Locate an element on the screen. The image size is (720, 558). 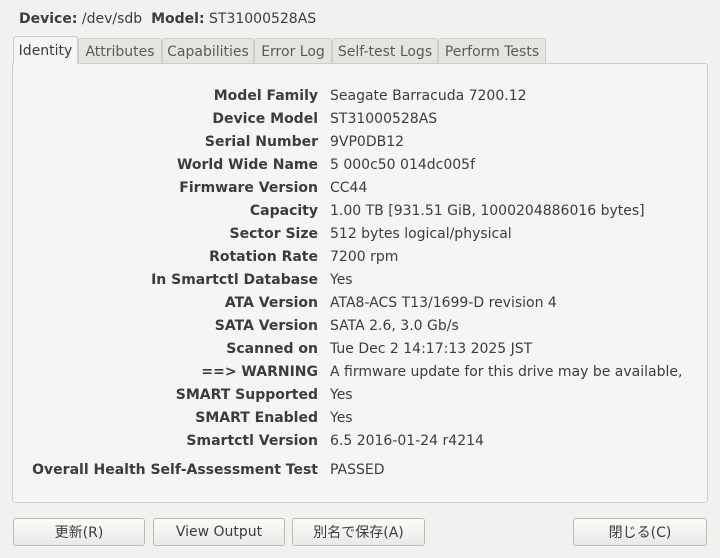
identity-value: 5 000c50 014dc005f is located at coordinates (402, 165).